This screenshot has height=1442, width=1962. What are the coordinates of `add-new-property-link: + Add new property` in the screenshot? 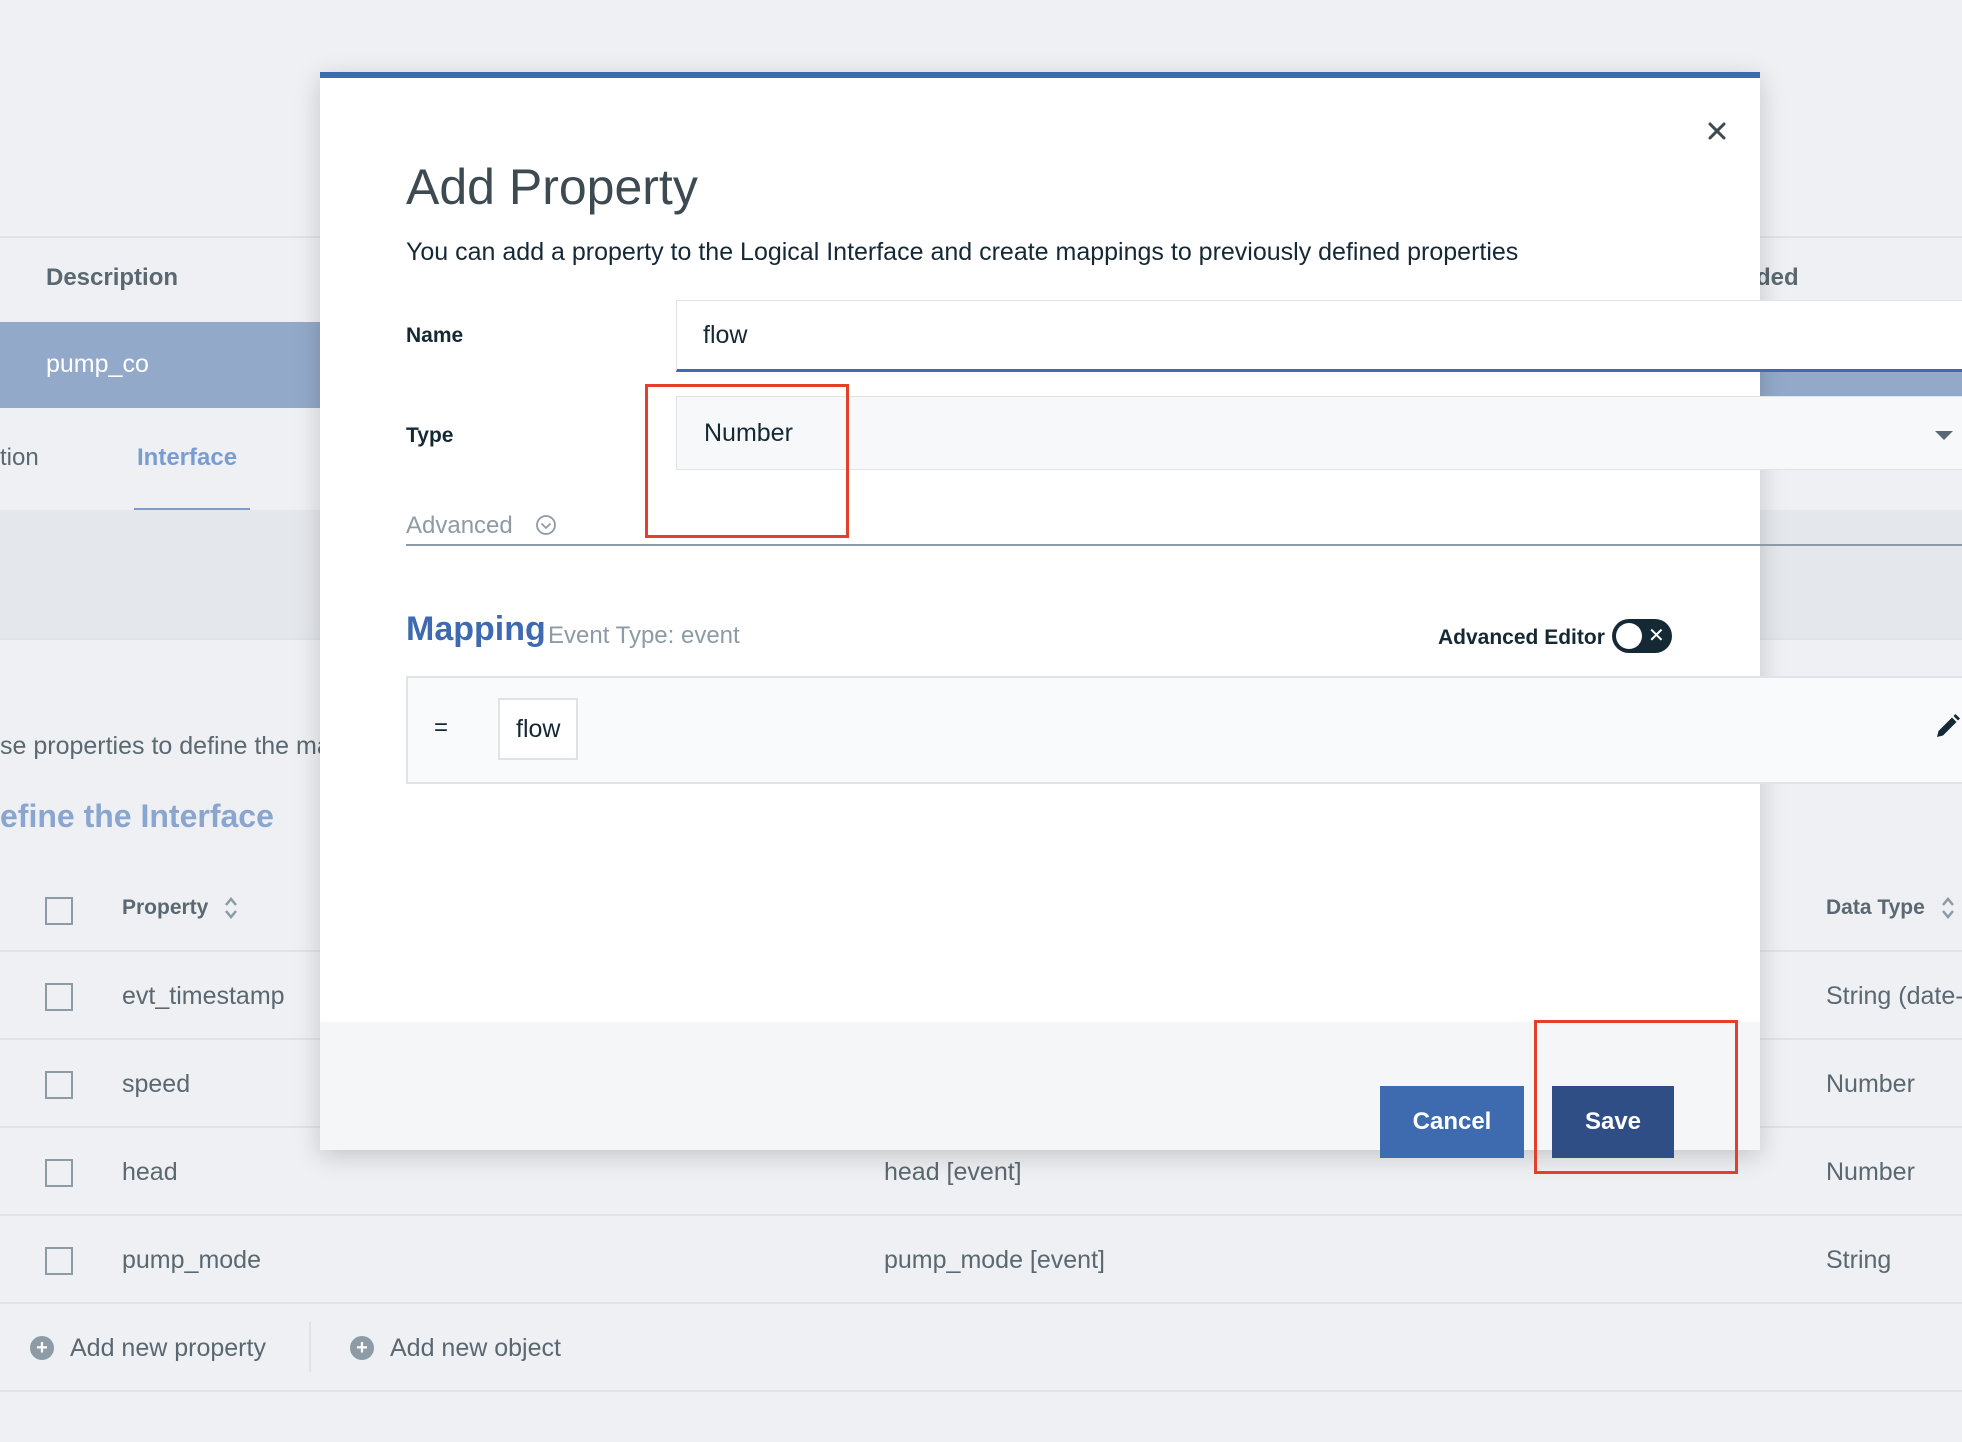 It's located at (148, 1348).